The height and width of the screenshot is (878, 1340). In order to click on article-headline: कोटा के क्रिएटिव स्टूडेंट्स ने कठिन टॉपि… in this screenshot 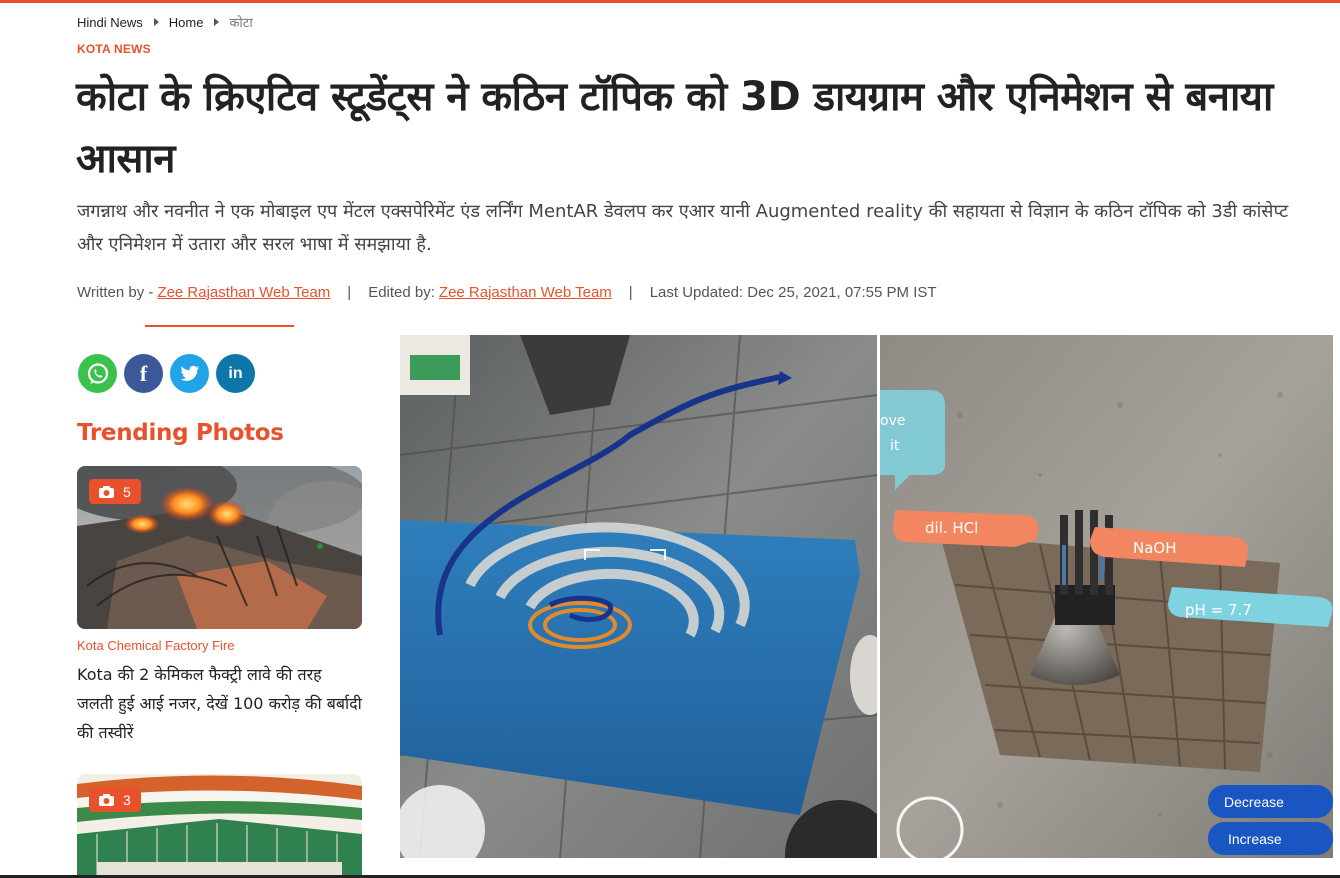, I will do `click(674, 128)`.